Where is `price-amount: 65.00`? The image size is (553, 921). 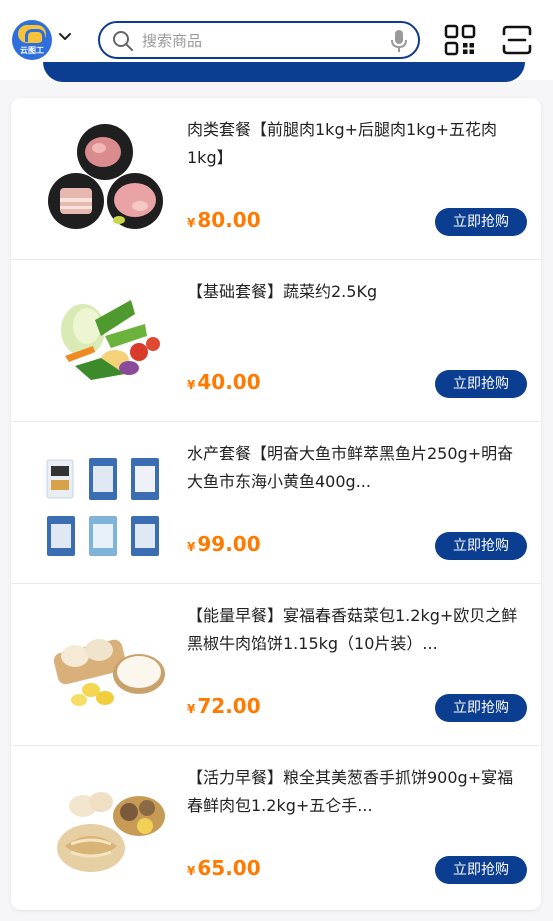
price-amount: 65.00 is located at coordinates (229, 868).